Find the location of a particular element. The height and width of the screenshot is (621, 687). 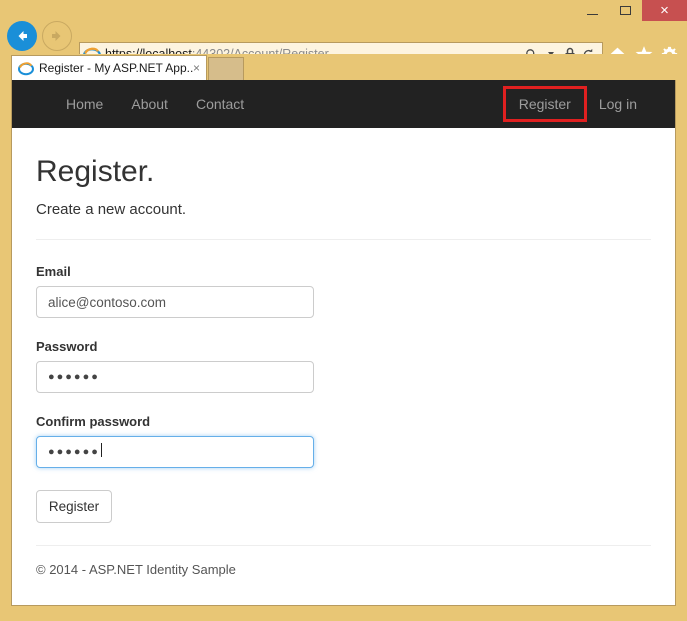

email-input is located at coordinates (175, 302).